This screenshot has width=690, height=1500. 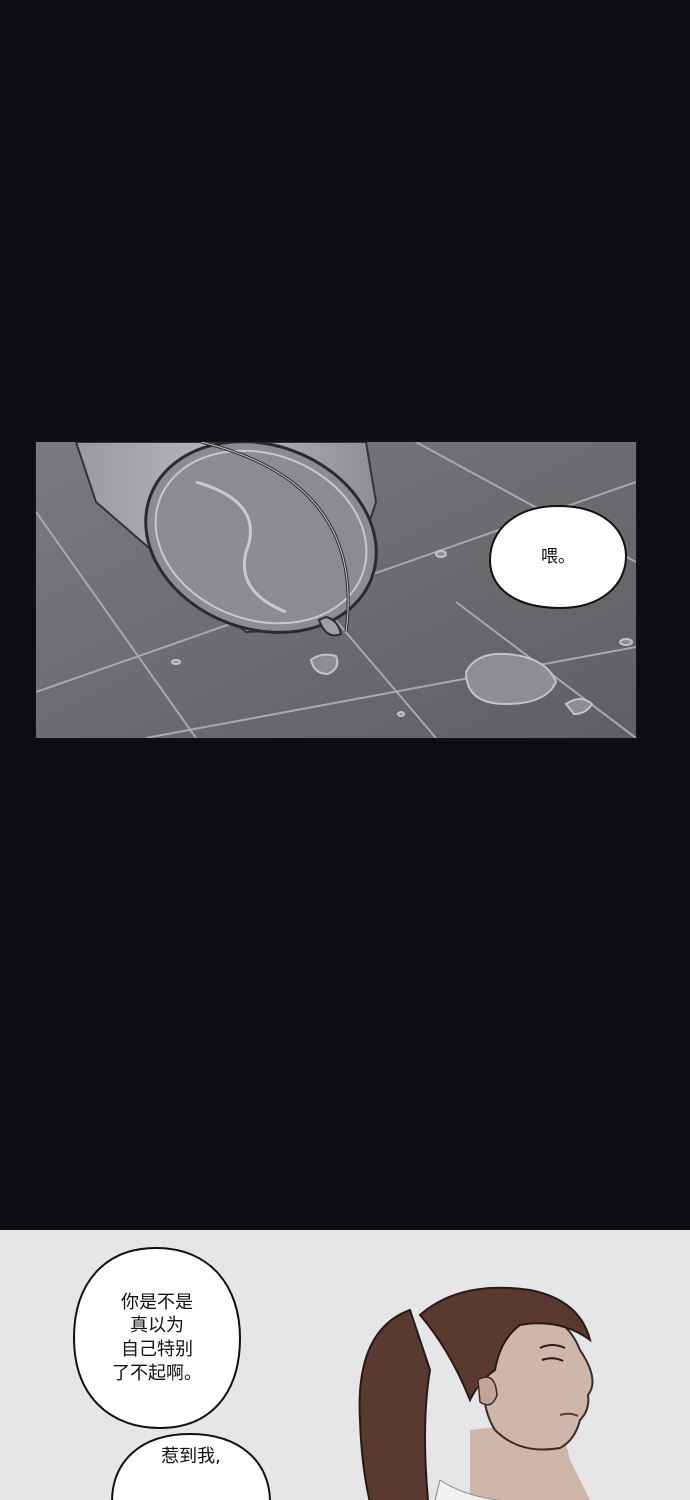 What do you see at coordinates (157, 1373) in the screenshot?
I see `bubble-line: 了不起啊。` at bounding box center [157, 1373].